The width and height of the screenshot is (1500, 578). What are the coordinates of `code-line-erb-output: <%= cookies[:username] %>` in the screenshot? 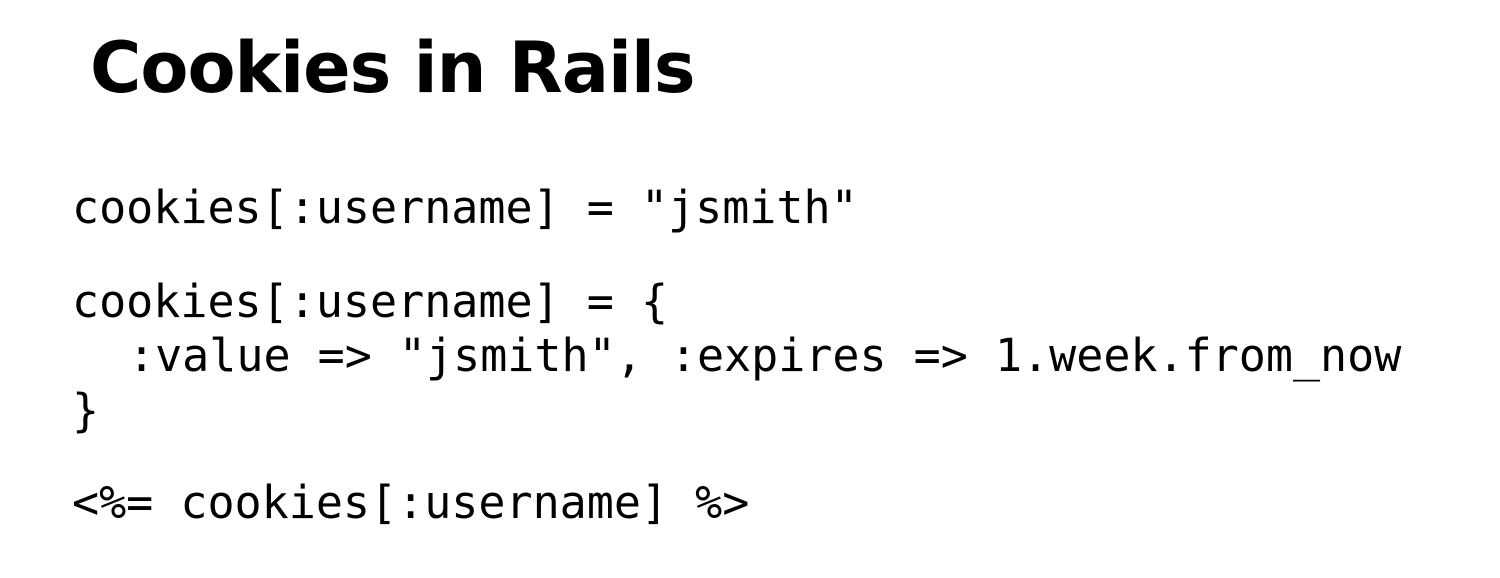 It's located at (411, 502).